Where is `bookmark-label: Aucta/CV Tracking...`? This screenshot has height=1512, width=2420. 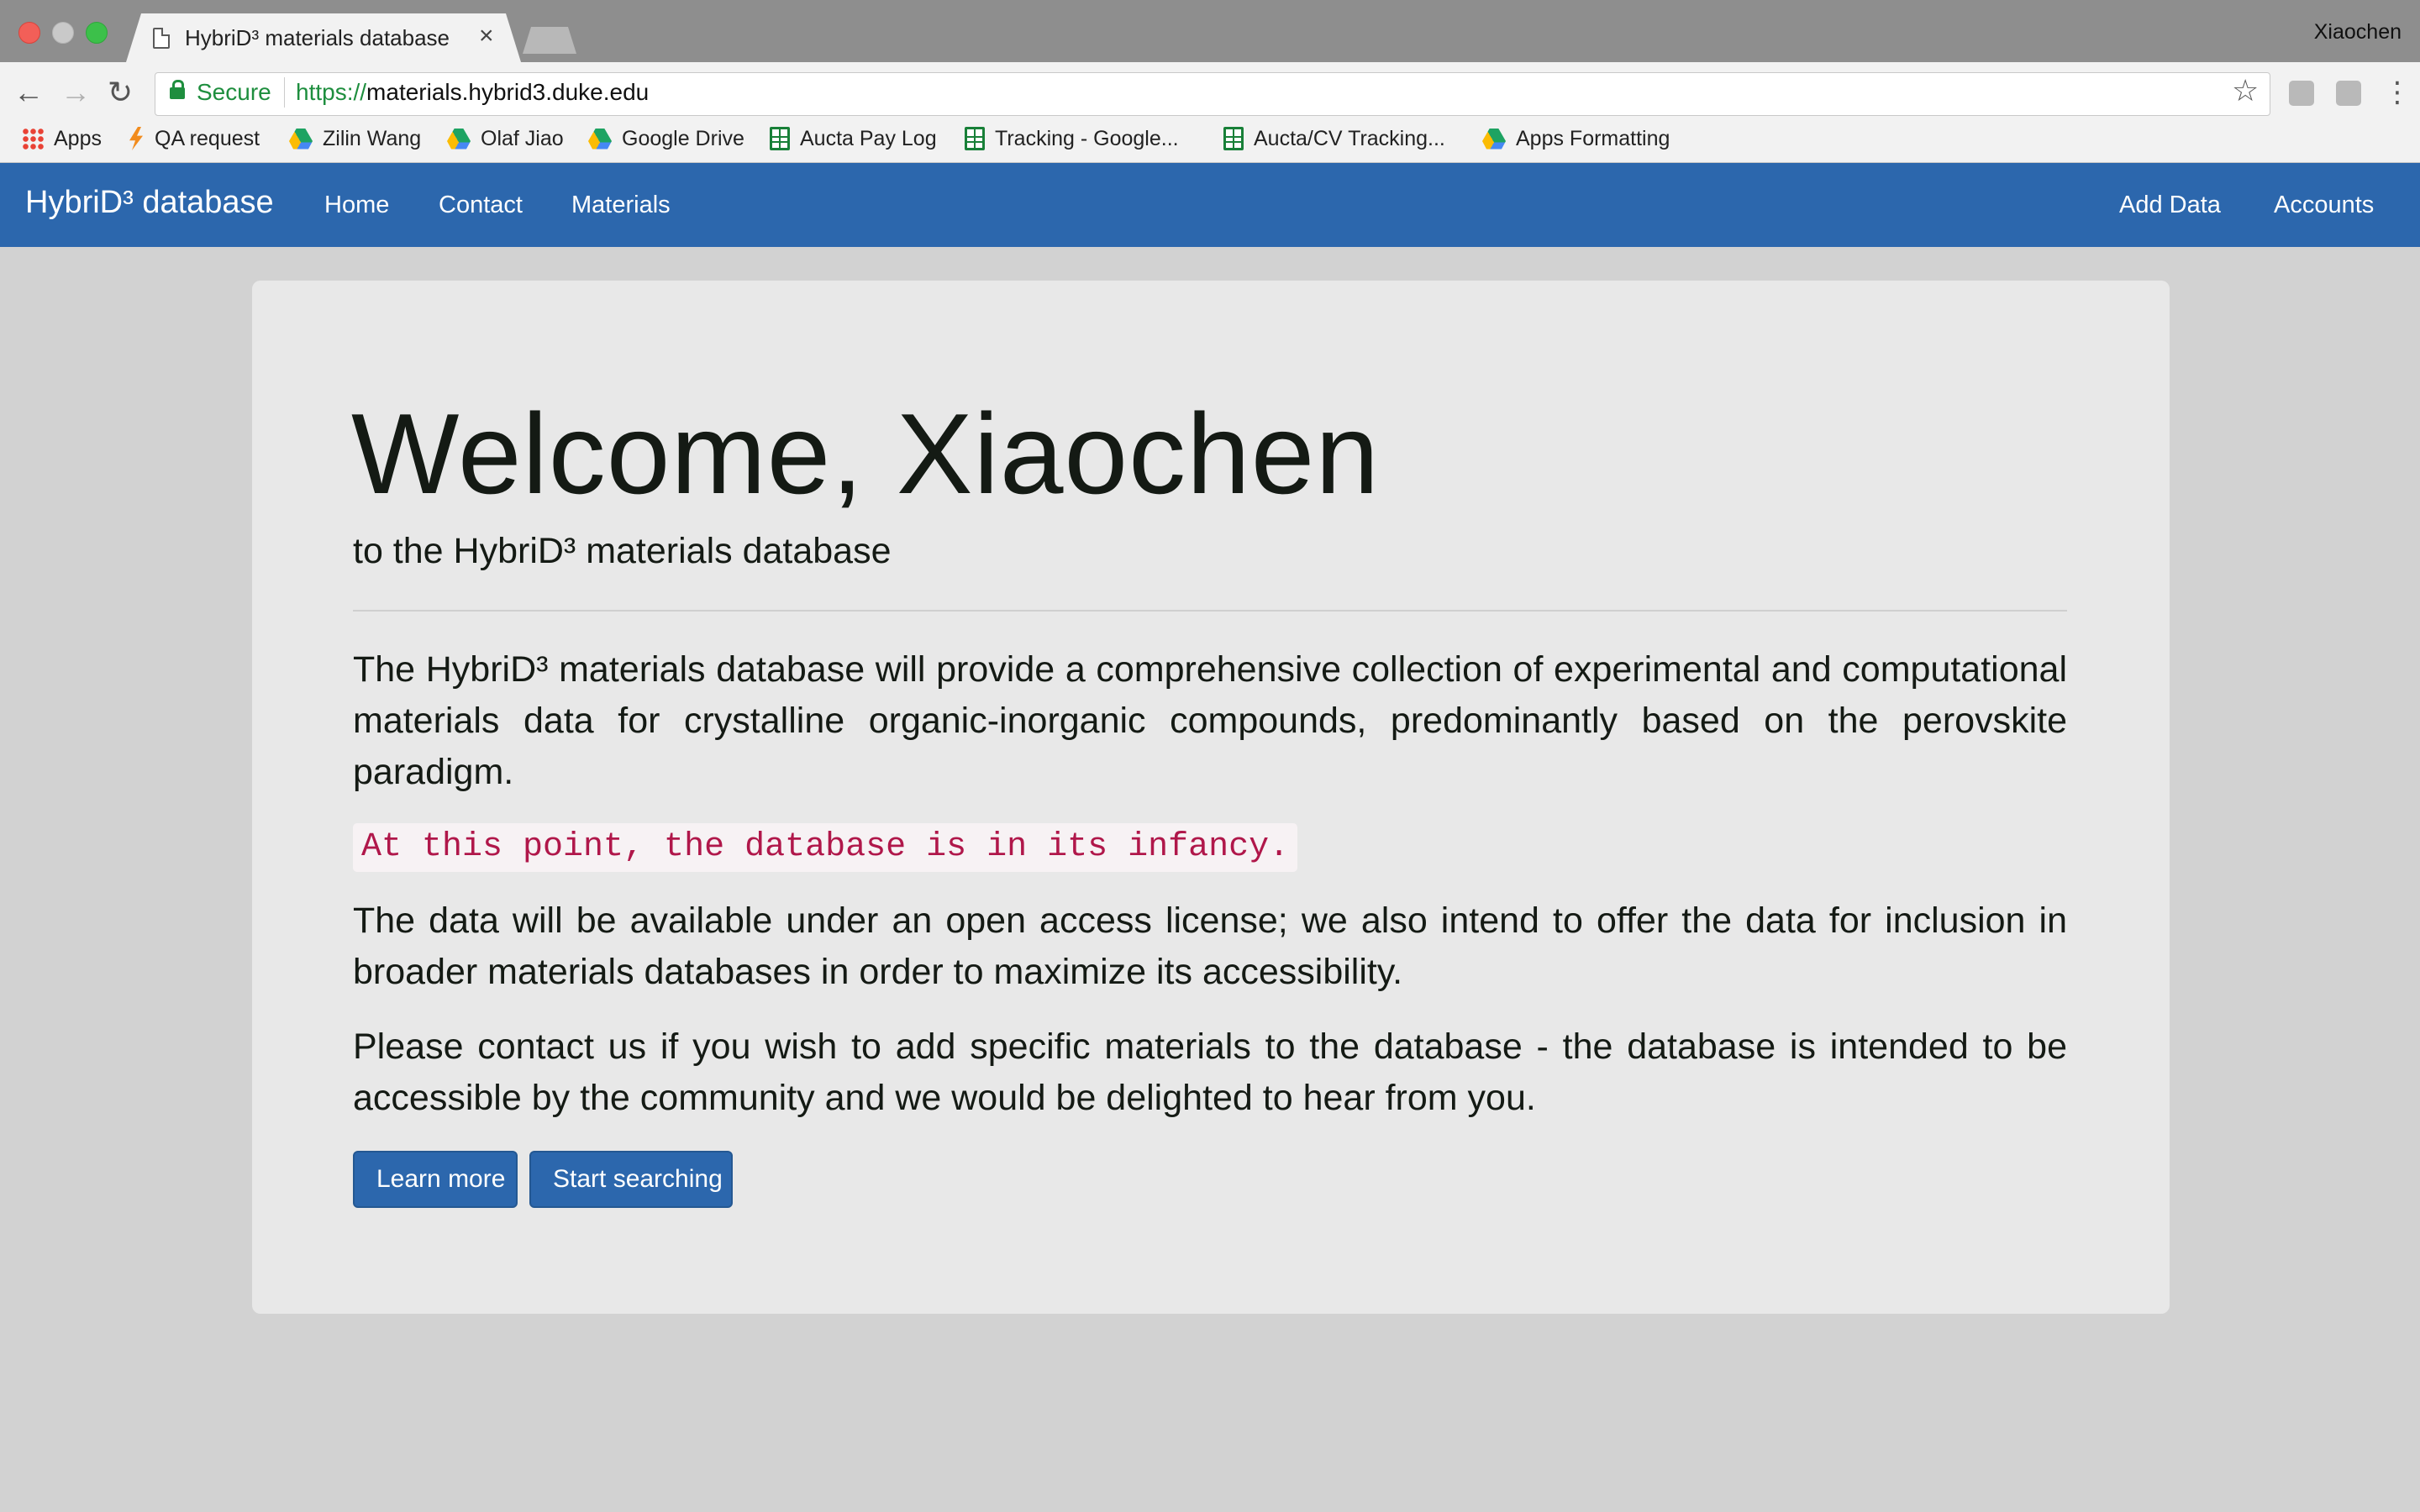 bookmark-label: Aucta/CV Tracking... is located at coordinates (1349, 138).